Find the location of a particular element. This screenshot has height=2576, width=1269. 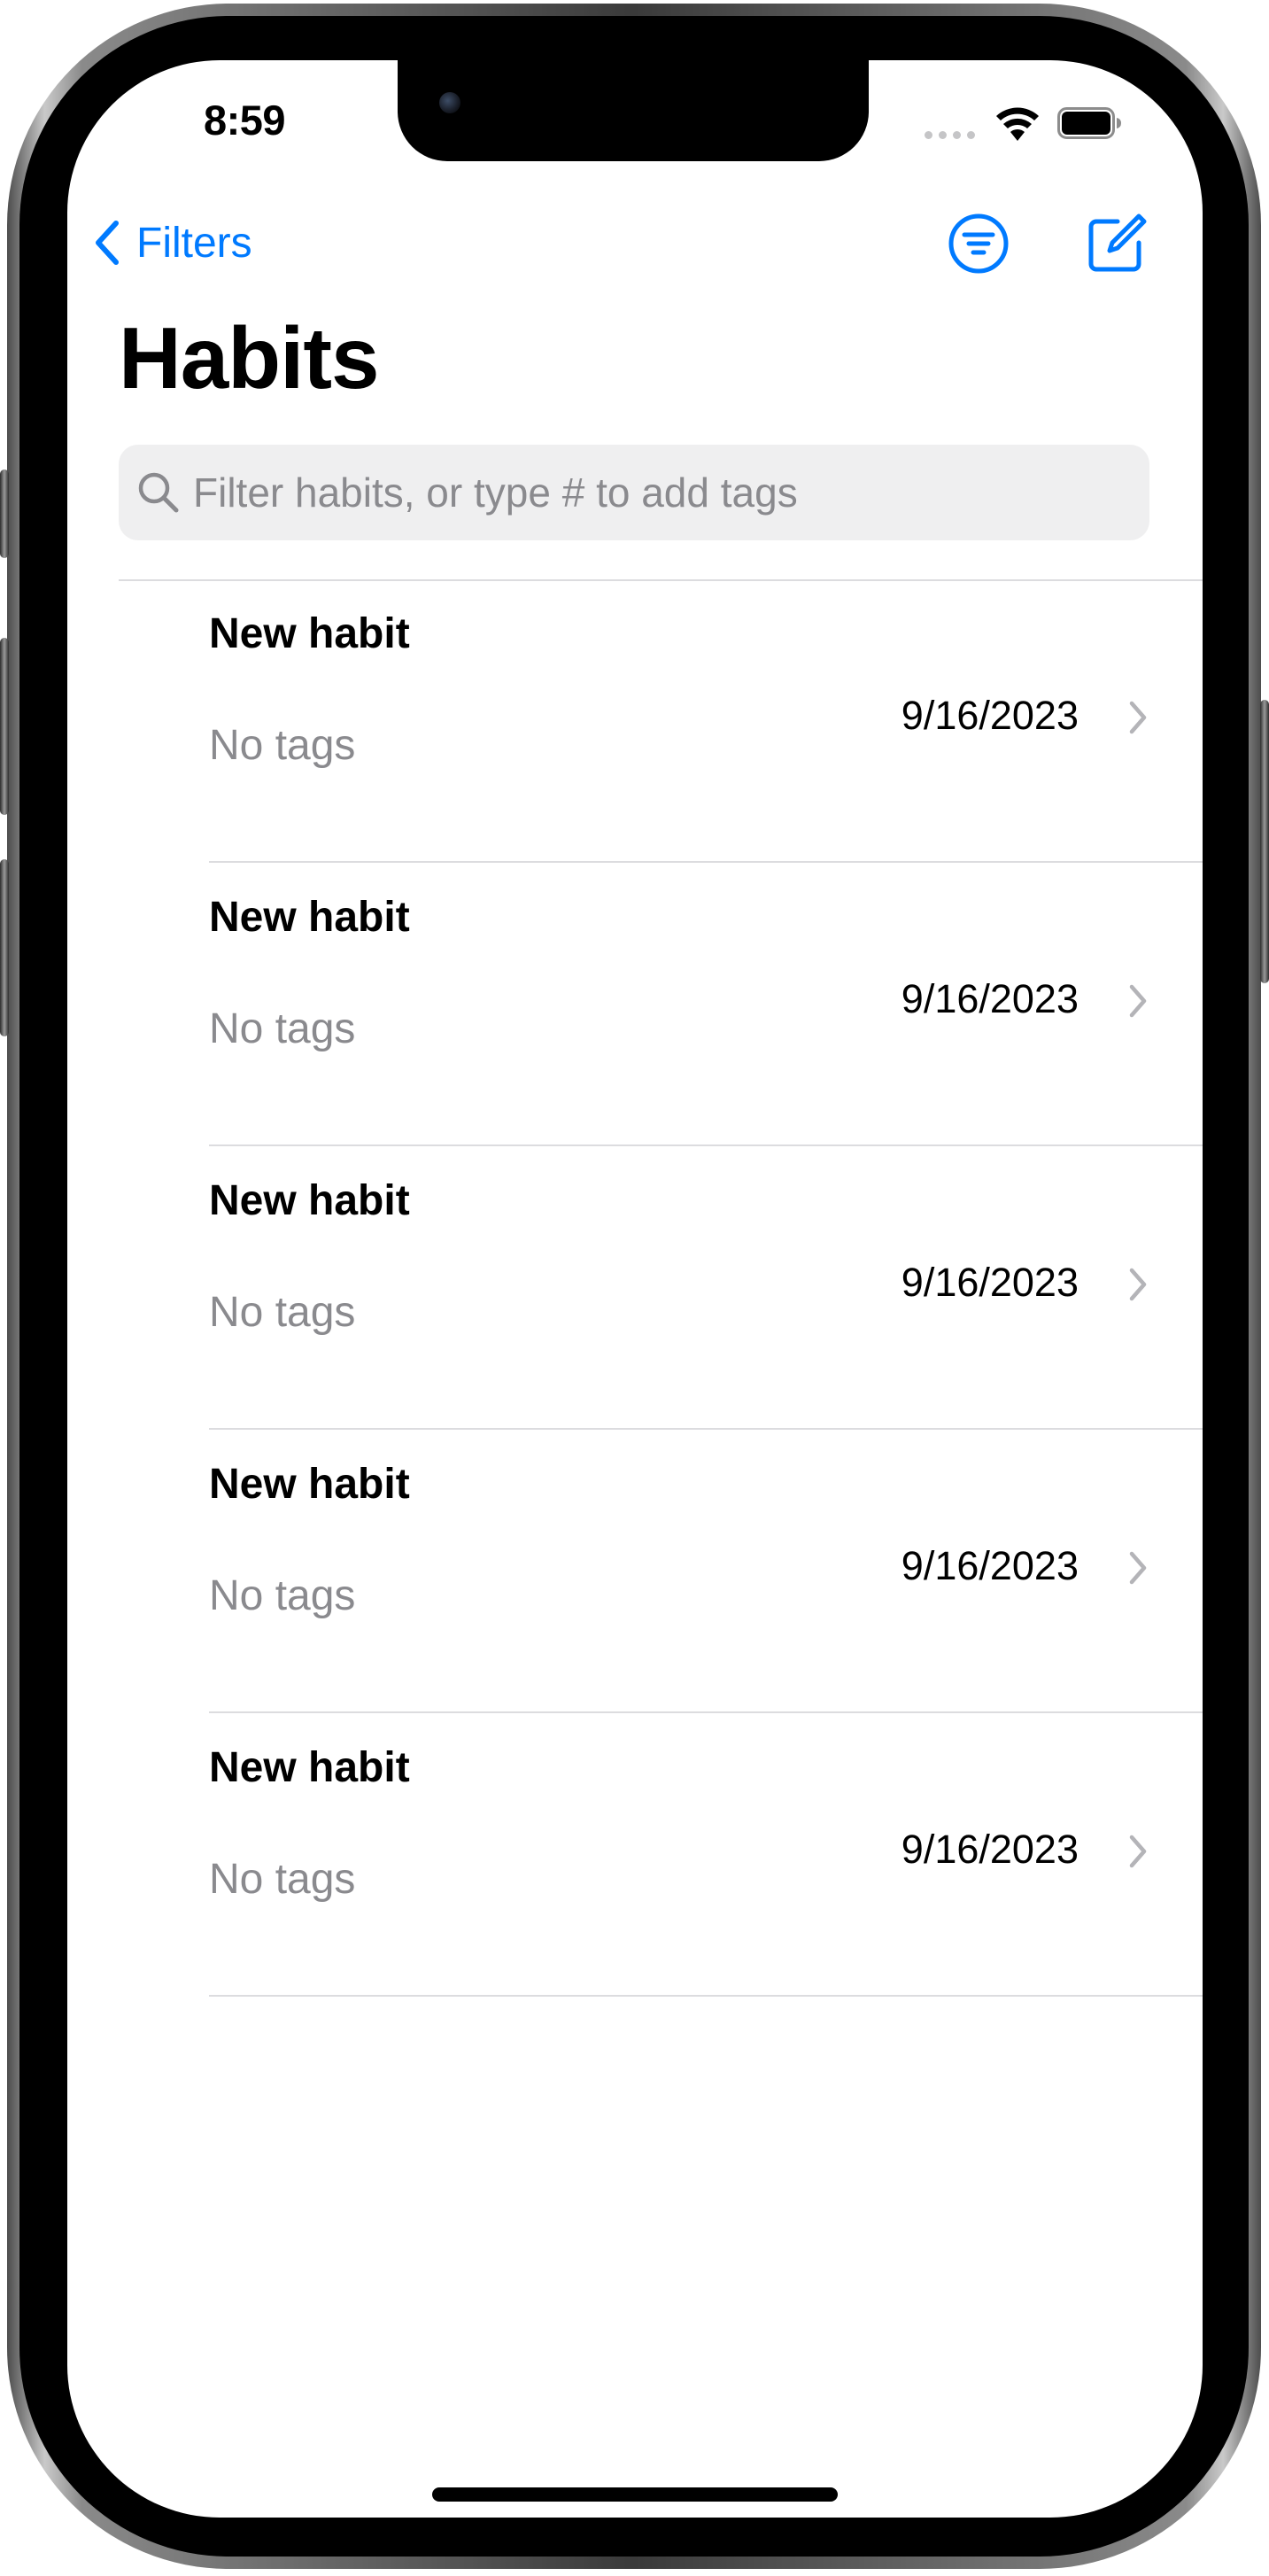

battery-full-icon is located at coordinates (1089, 123).